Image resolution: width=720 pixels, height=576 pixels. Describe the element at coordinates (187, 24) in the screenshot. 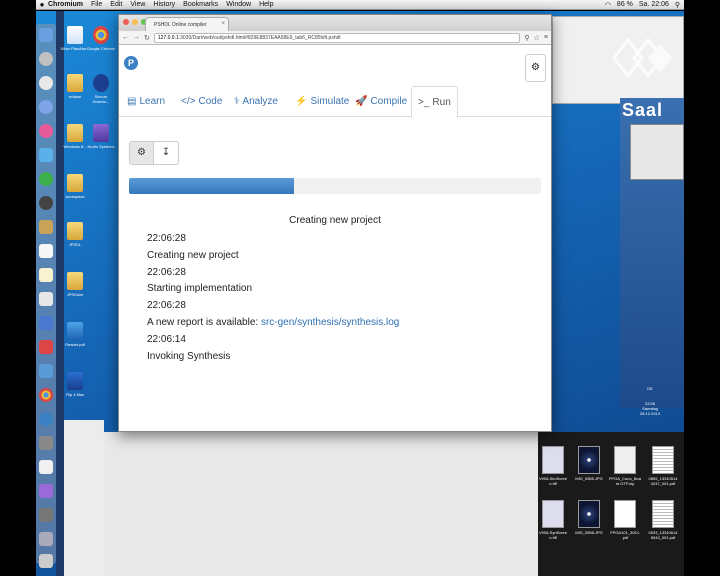

I see `browser-tab: PSHDL Online compiler ×` at that location.